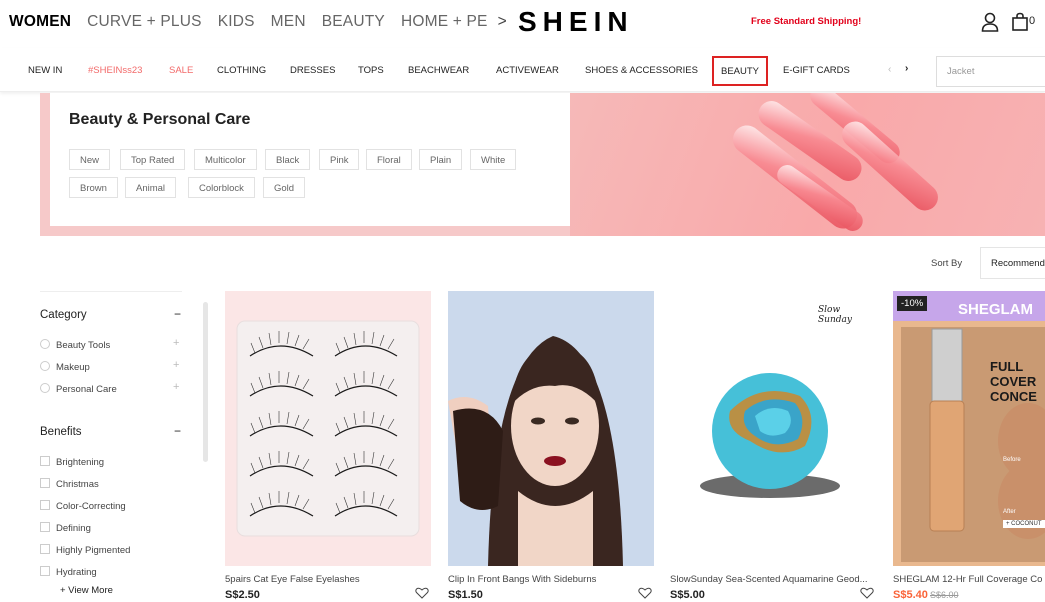  I want to click on product-price: S$5.00, so click(687, 595).